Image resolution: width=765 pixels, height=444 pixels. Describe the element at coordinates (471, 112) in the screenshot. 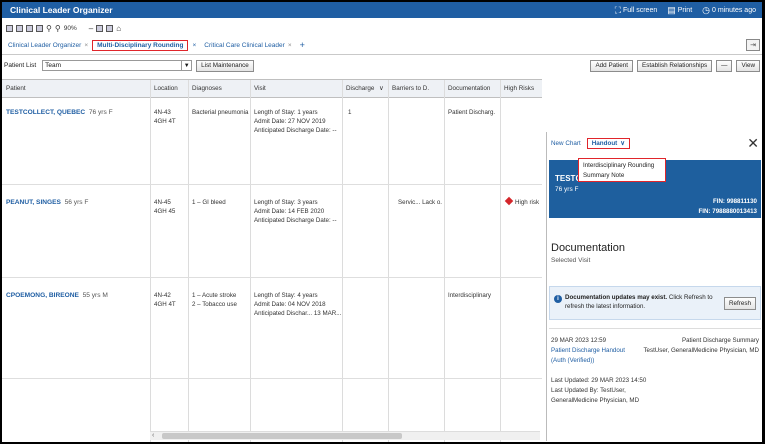

I see `documentation: Patient Discharg.` at that location.